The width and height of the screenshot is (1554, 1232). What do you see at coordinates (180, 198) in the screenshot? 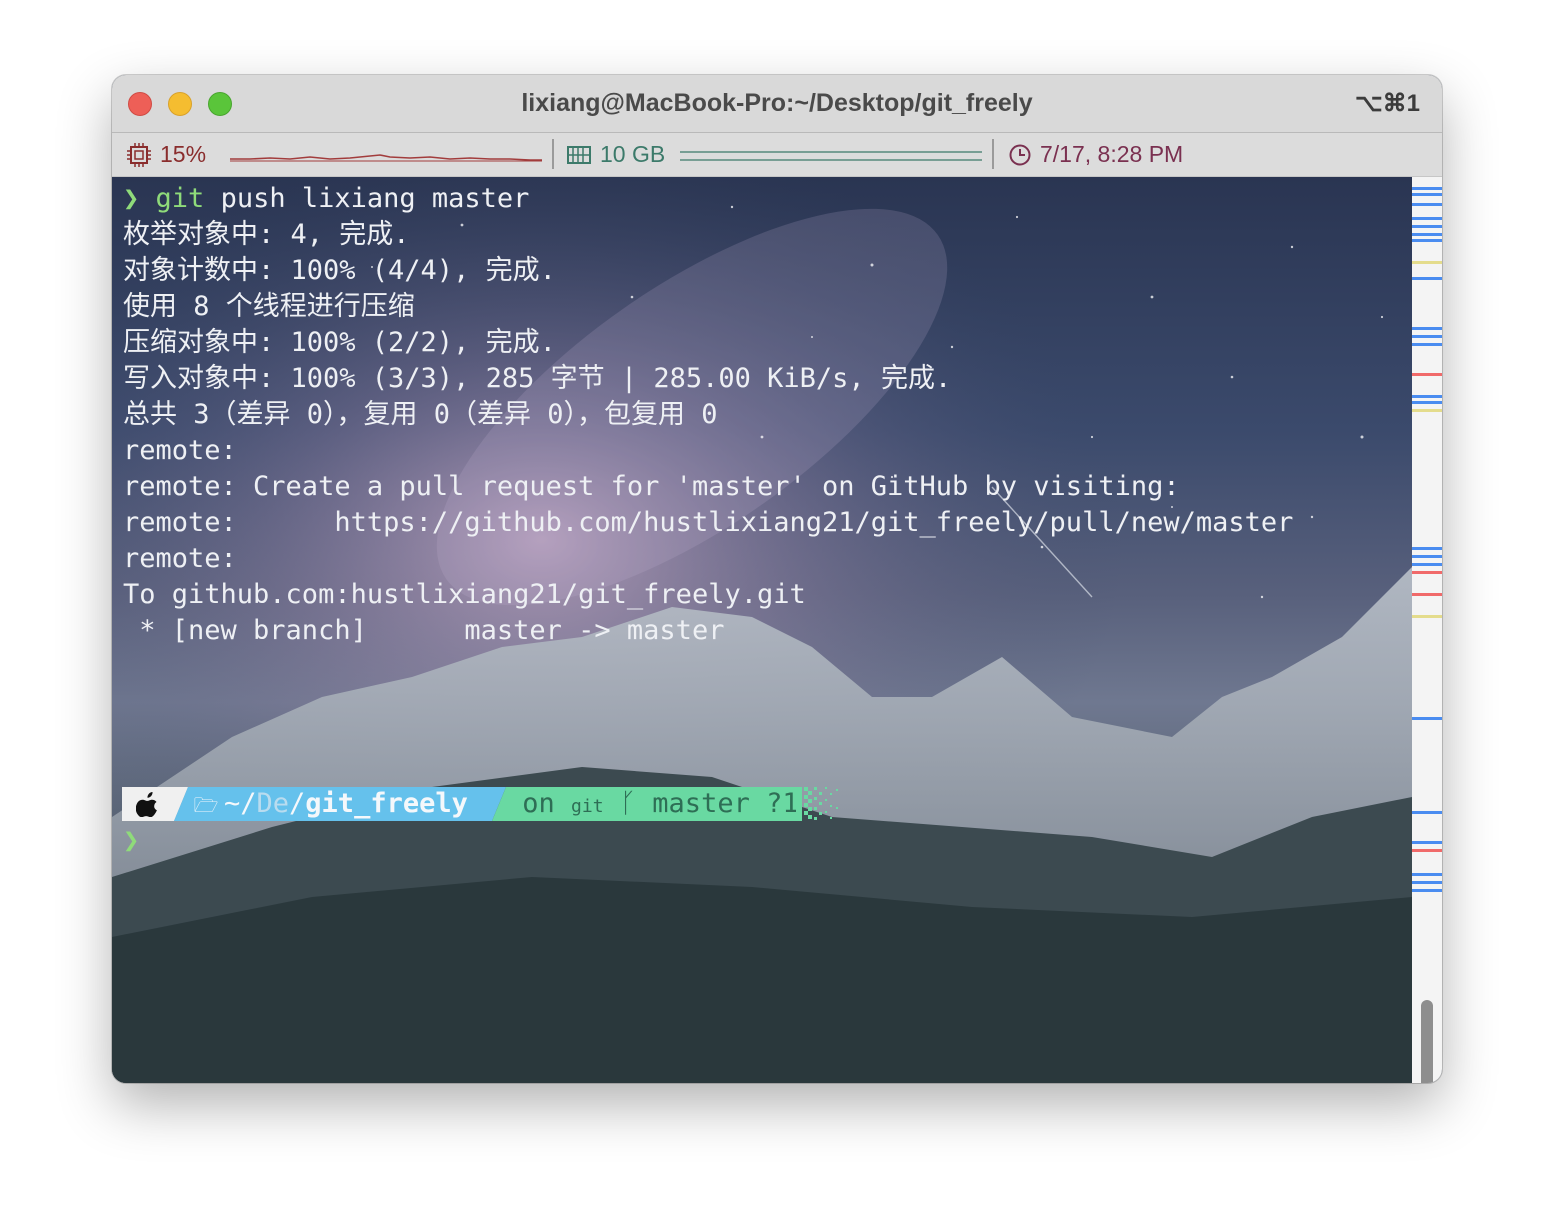
I see `command-name: git` at bounding box center [180, 198].